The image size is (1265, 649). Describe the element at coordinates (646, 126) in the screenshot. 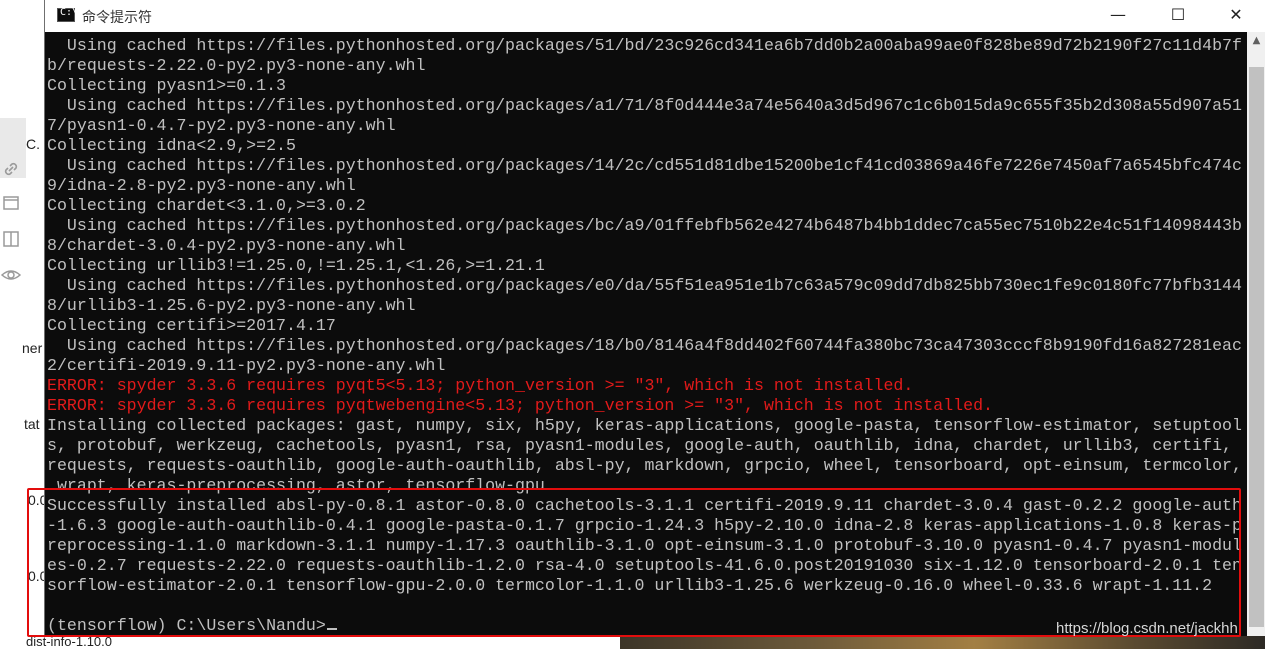

I see `console-line: 7/pyasn1-0.4.7-py2.py3-none-any.whl` at that location.